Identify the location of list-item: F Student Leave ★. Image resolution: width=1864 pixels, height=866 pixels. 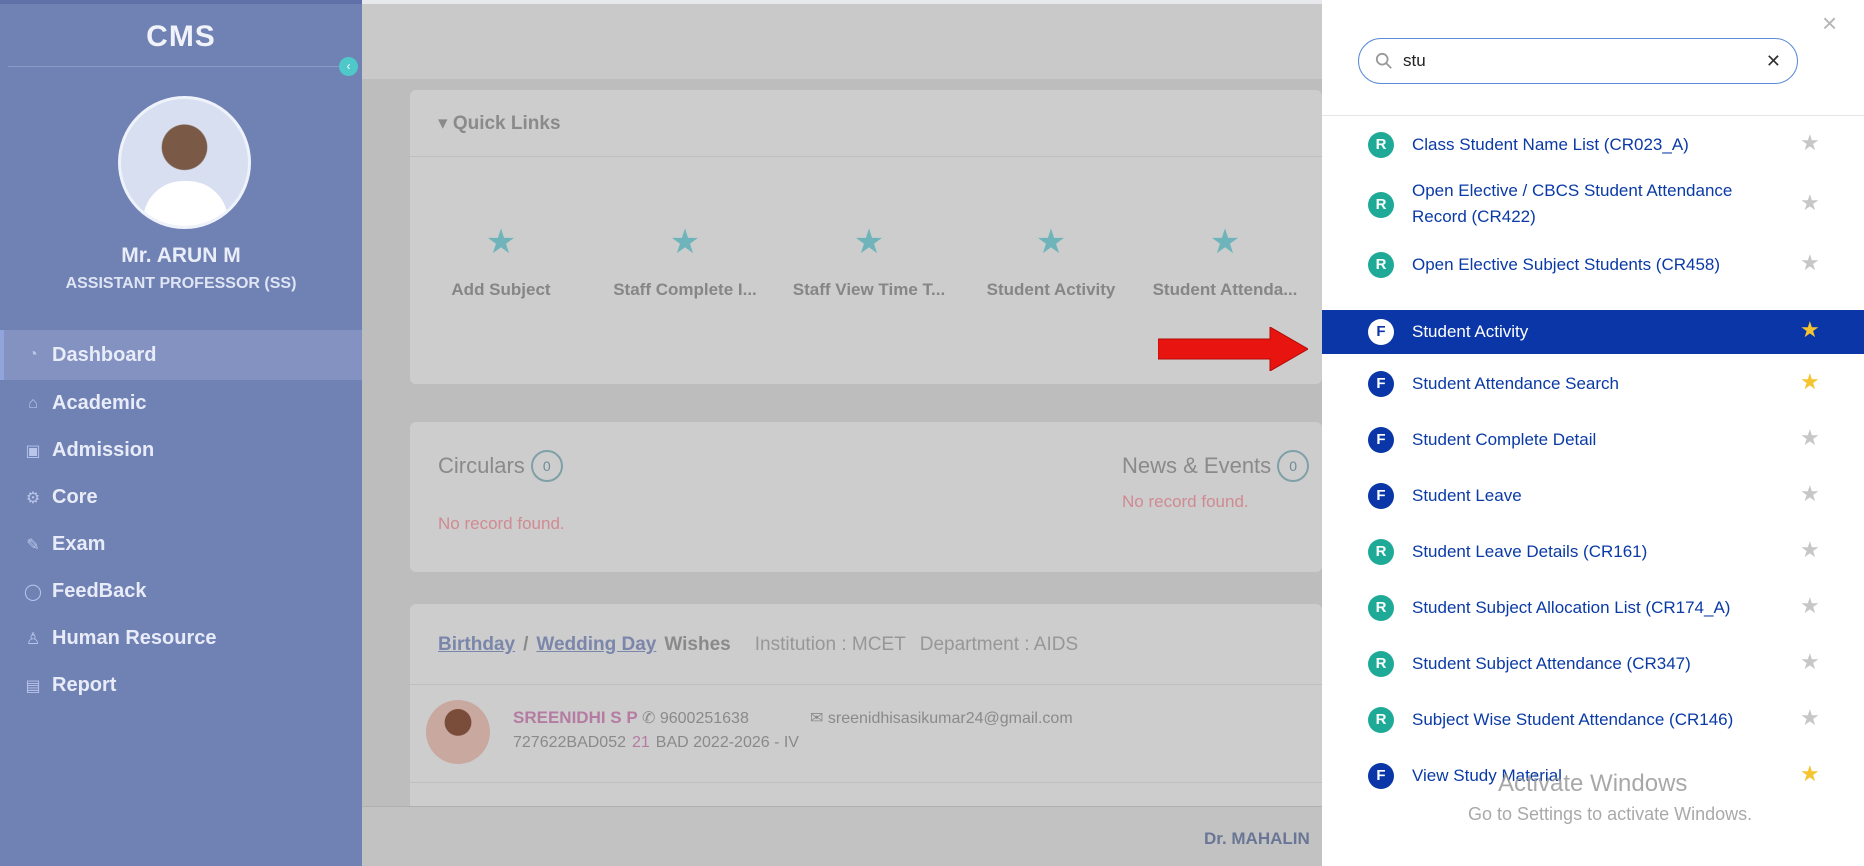
(1593, 496).